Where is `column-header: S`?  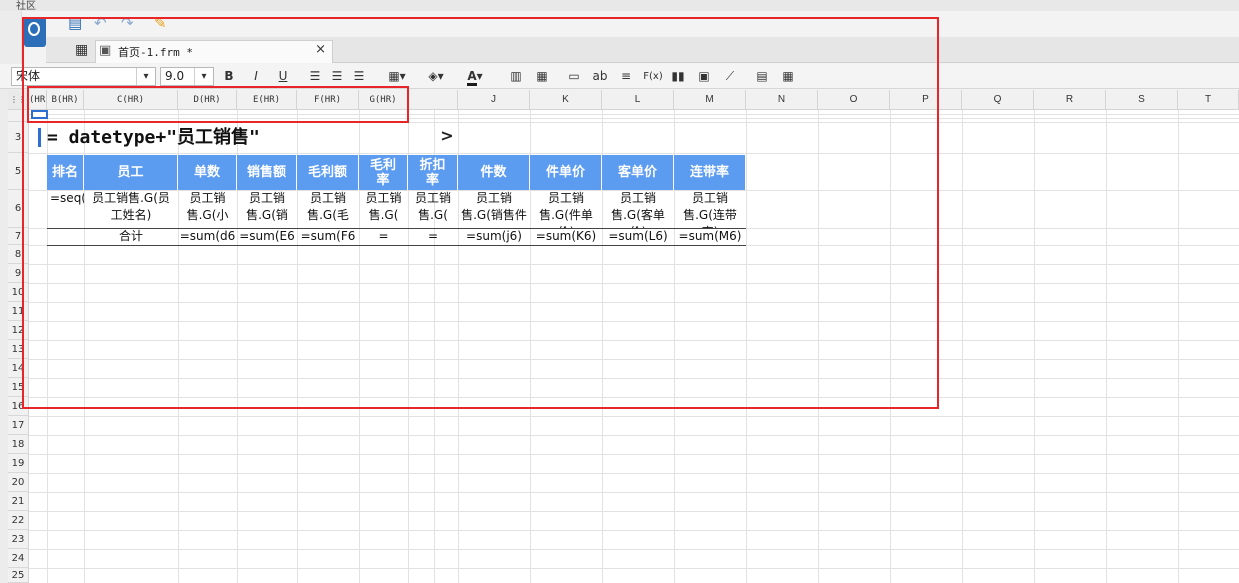
column-header: S is located at coordinates (1142, 100).